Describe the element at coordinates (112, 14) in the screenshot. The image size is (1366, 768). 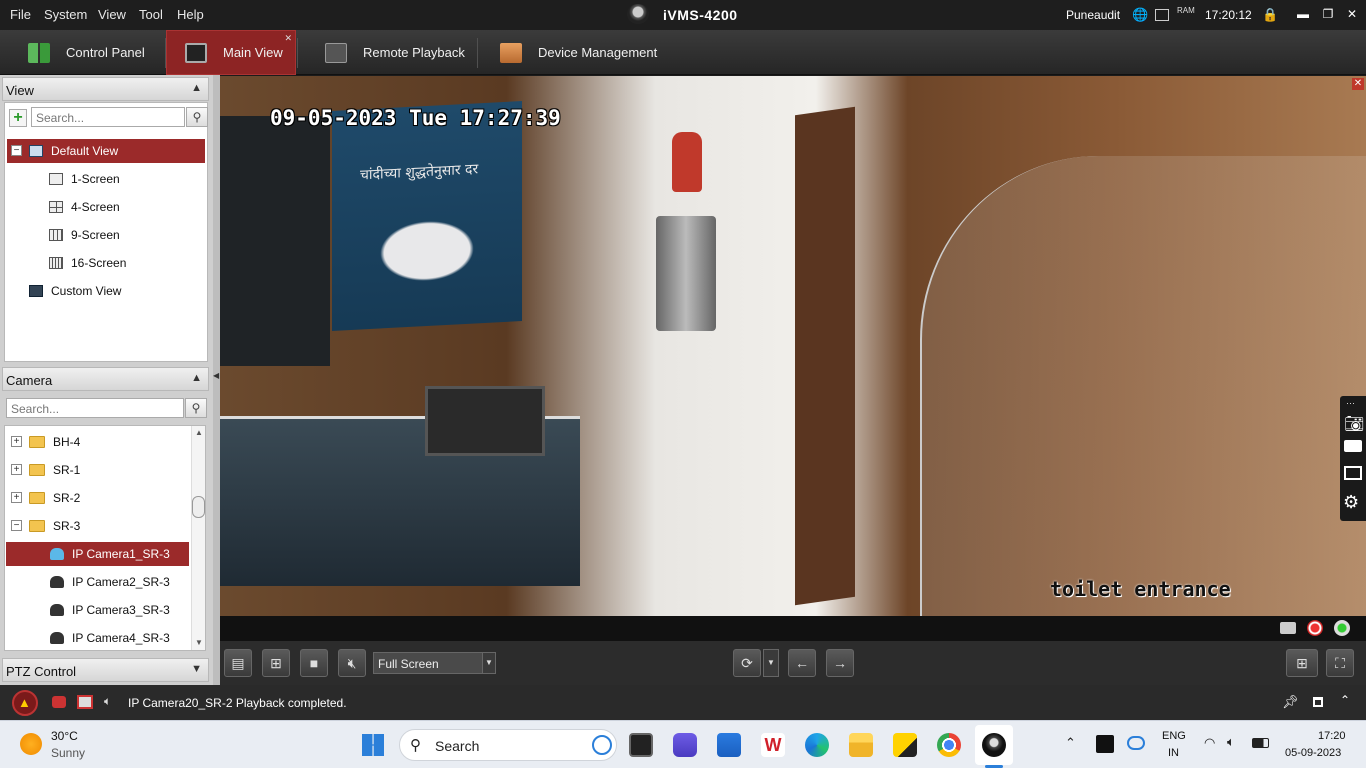
I see `menu-view: View` at that location.